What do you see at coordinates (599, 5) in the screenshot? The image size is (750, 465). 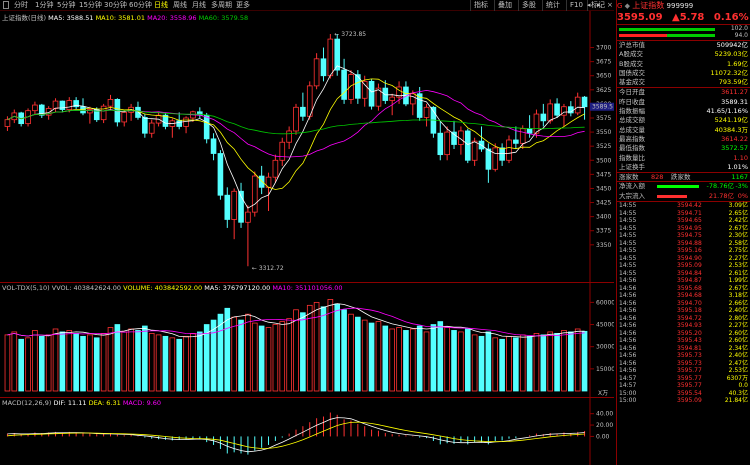 I see `up-nav-icon: ▸` at bounding box center [599, 5].